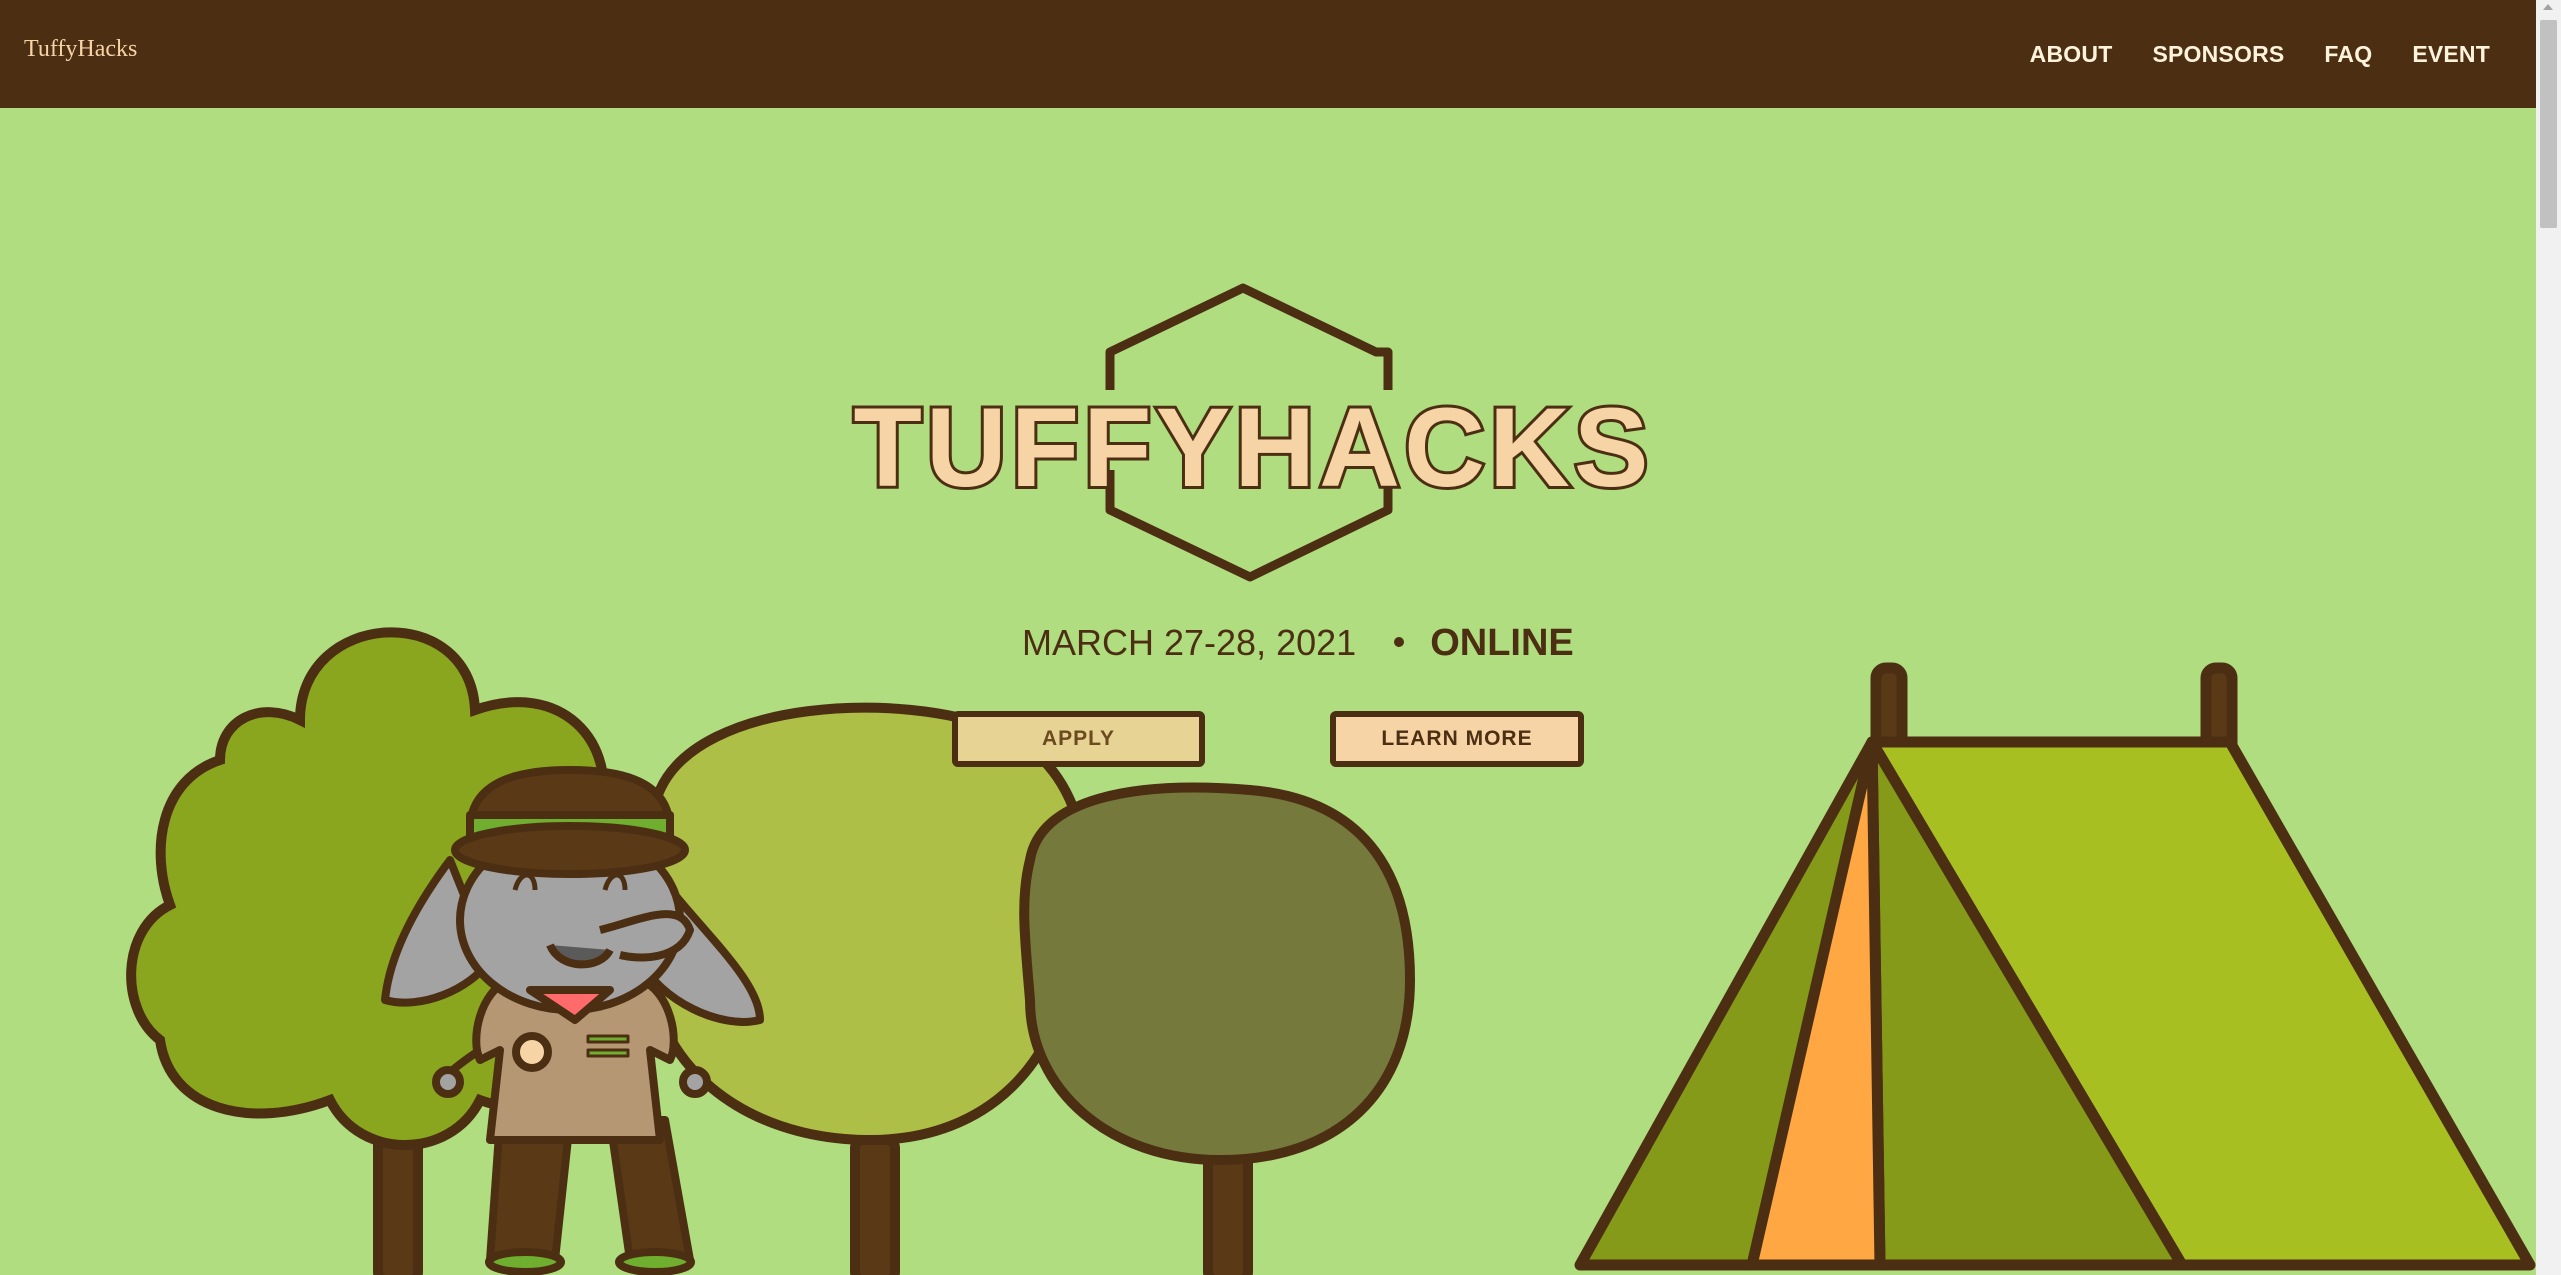  What do you see at coordinates (1189, 642) in the screenshot?
I see `event-date: MARCH 27-28, 2021` at bounding box center [1189, 642].